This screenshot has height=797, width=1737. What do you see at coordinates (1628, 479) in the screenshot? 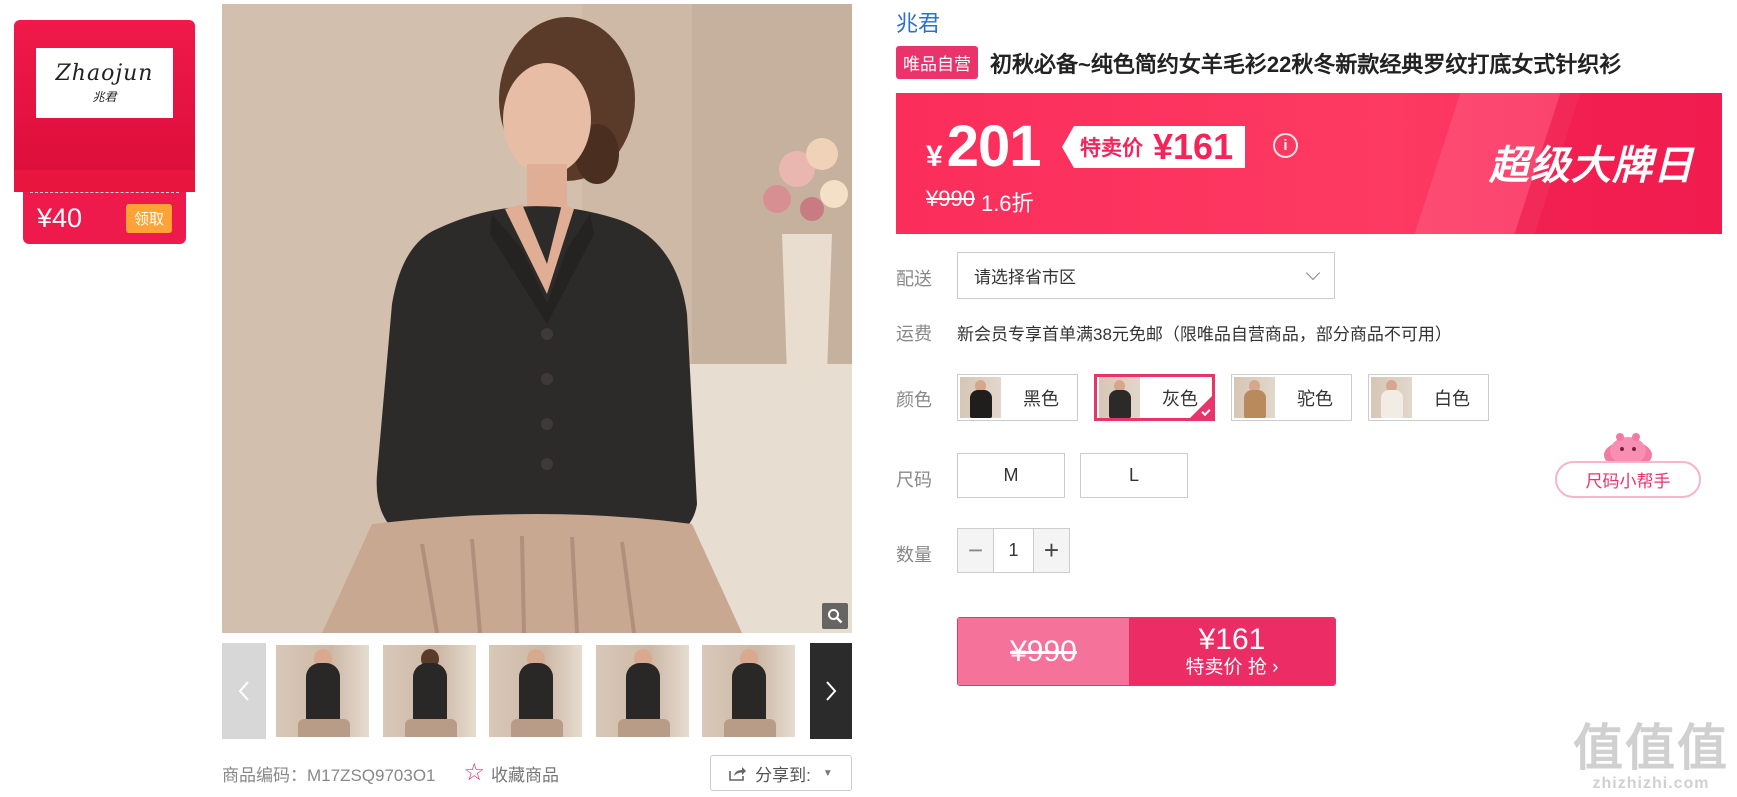
I see `size-helper-label: 尺码小帮手` at bounding box center [1628, 479].